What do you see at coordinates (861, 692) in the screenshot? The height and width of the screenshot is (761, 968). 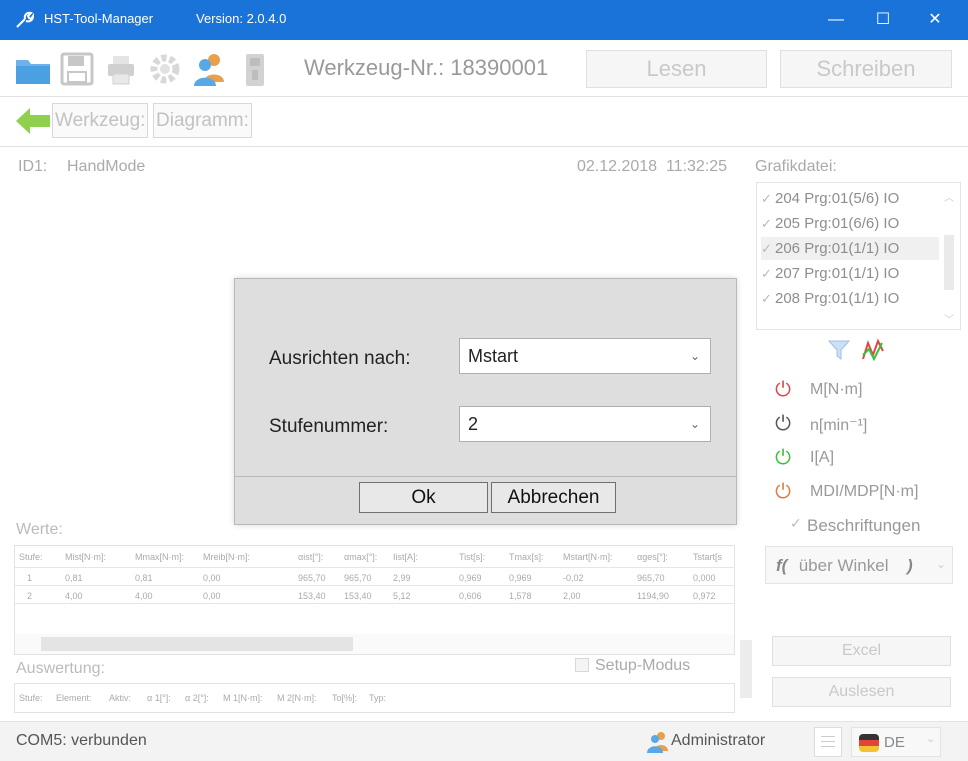 I see `read-out-button: Auslesen` at bounding box center [861, 692].